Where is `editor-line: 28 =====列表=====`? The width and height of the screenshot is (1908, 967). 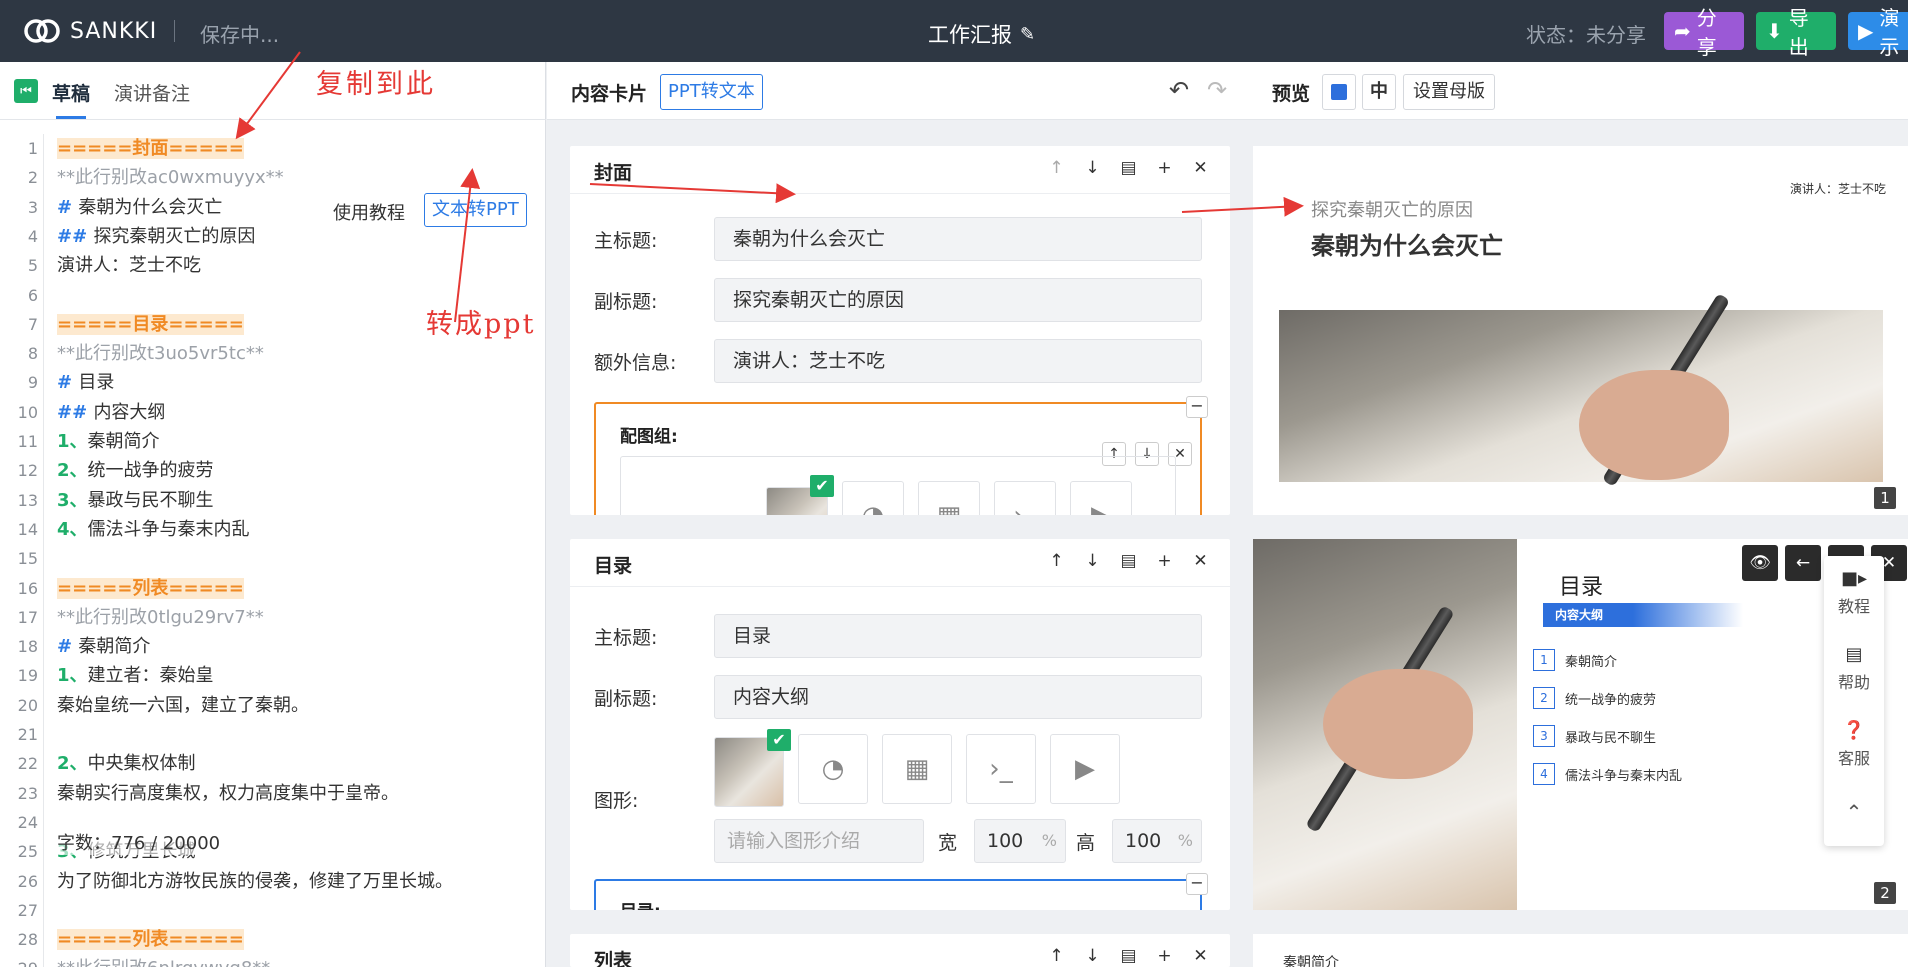 editor-line: 28 =====列表===== is located at coordinates (273, 939).